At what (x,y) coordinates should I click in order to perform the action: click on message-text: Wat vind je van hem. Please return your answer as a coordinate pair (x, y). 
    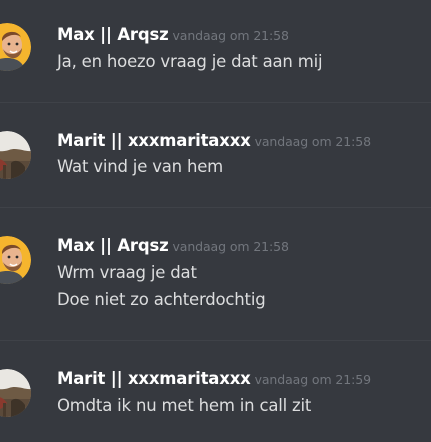
    Looking at the image, I should click on (140, 166).